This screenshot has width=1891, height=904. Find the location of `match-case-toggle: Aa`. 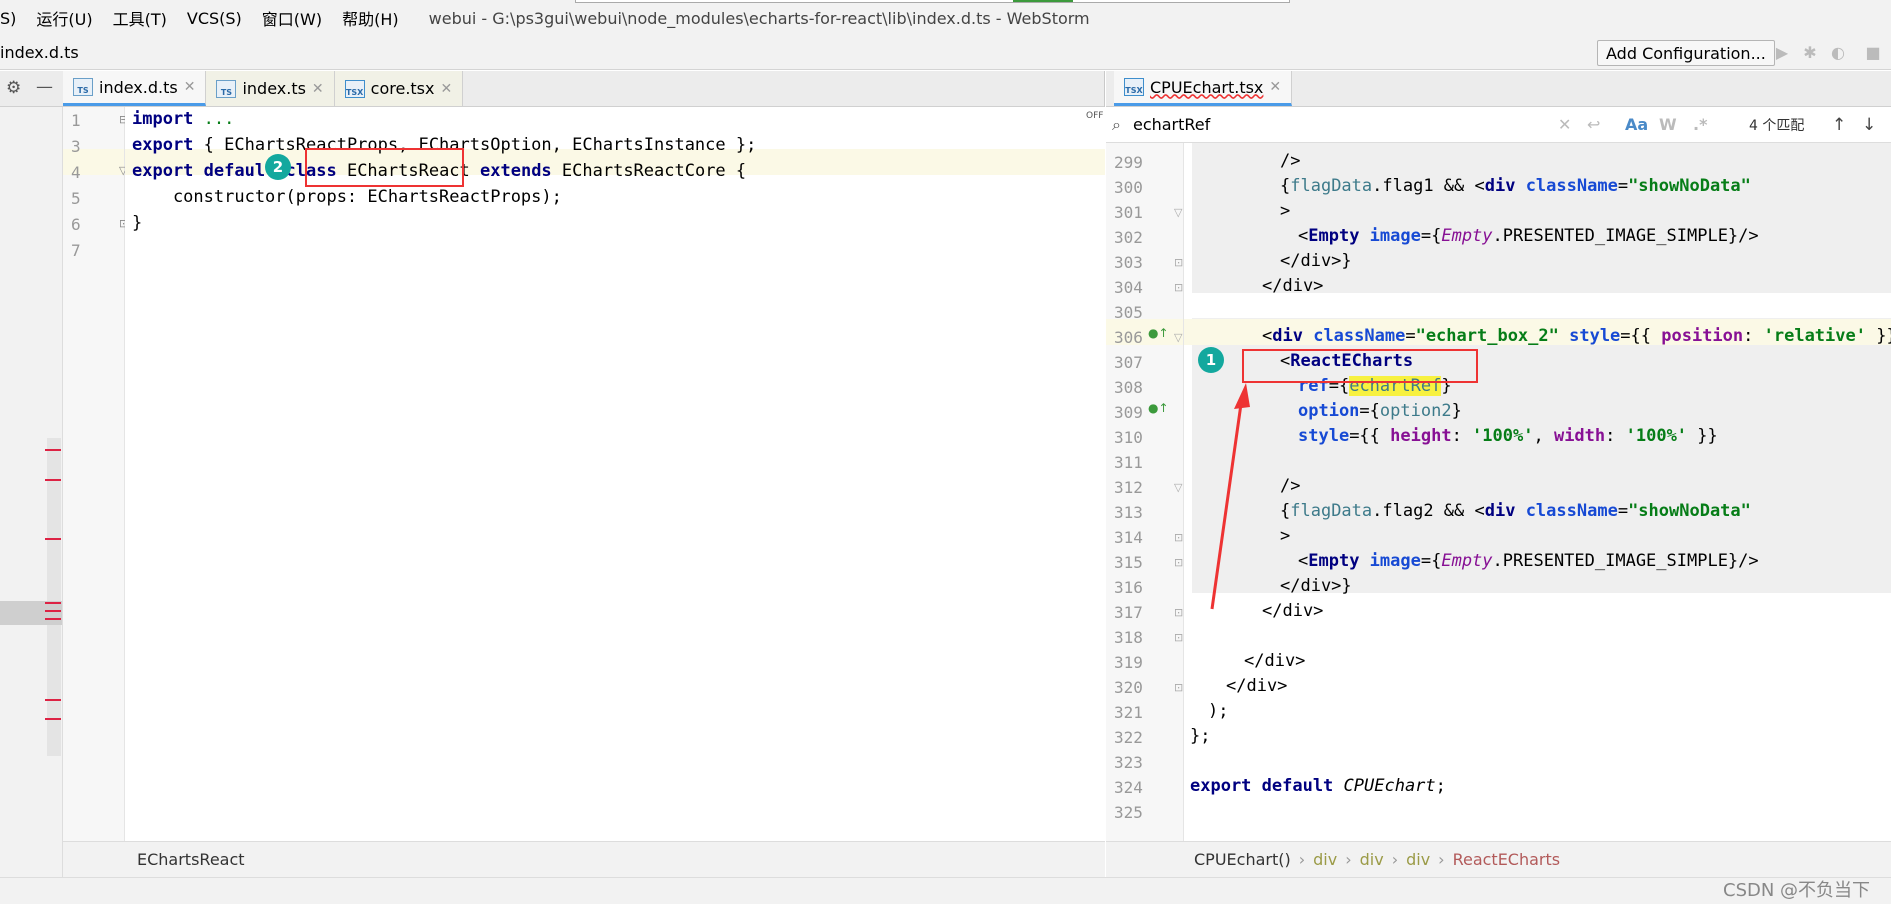

match-case-toggle: Aa is located at coordinates (1636, 124).